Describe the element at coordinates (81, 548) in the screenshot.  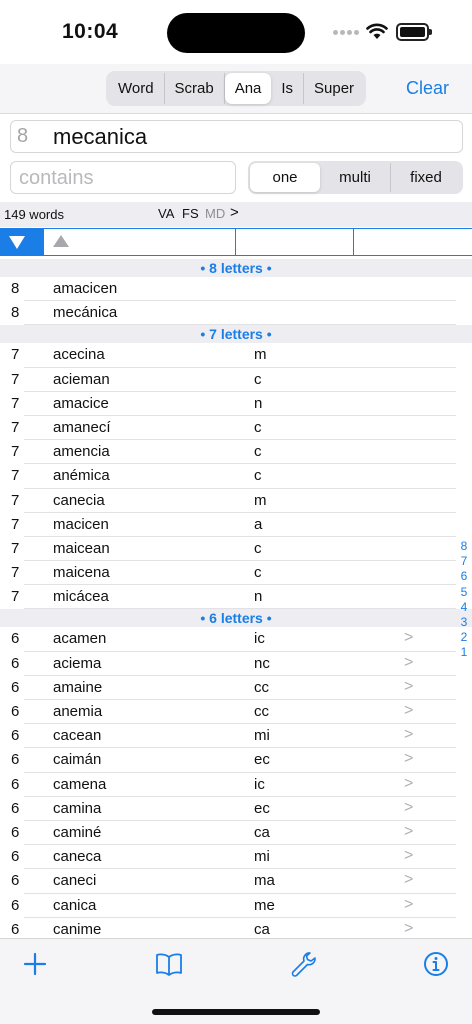
I see `word-text: maicean` at that location.